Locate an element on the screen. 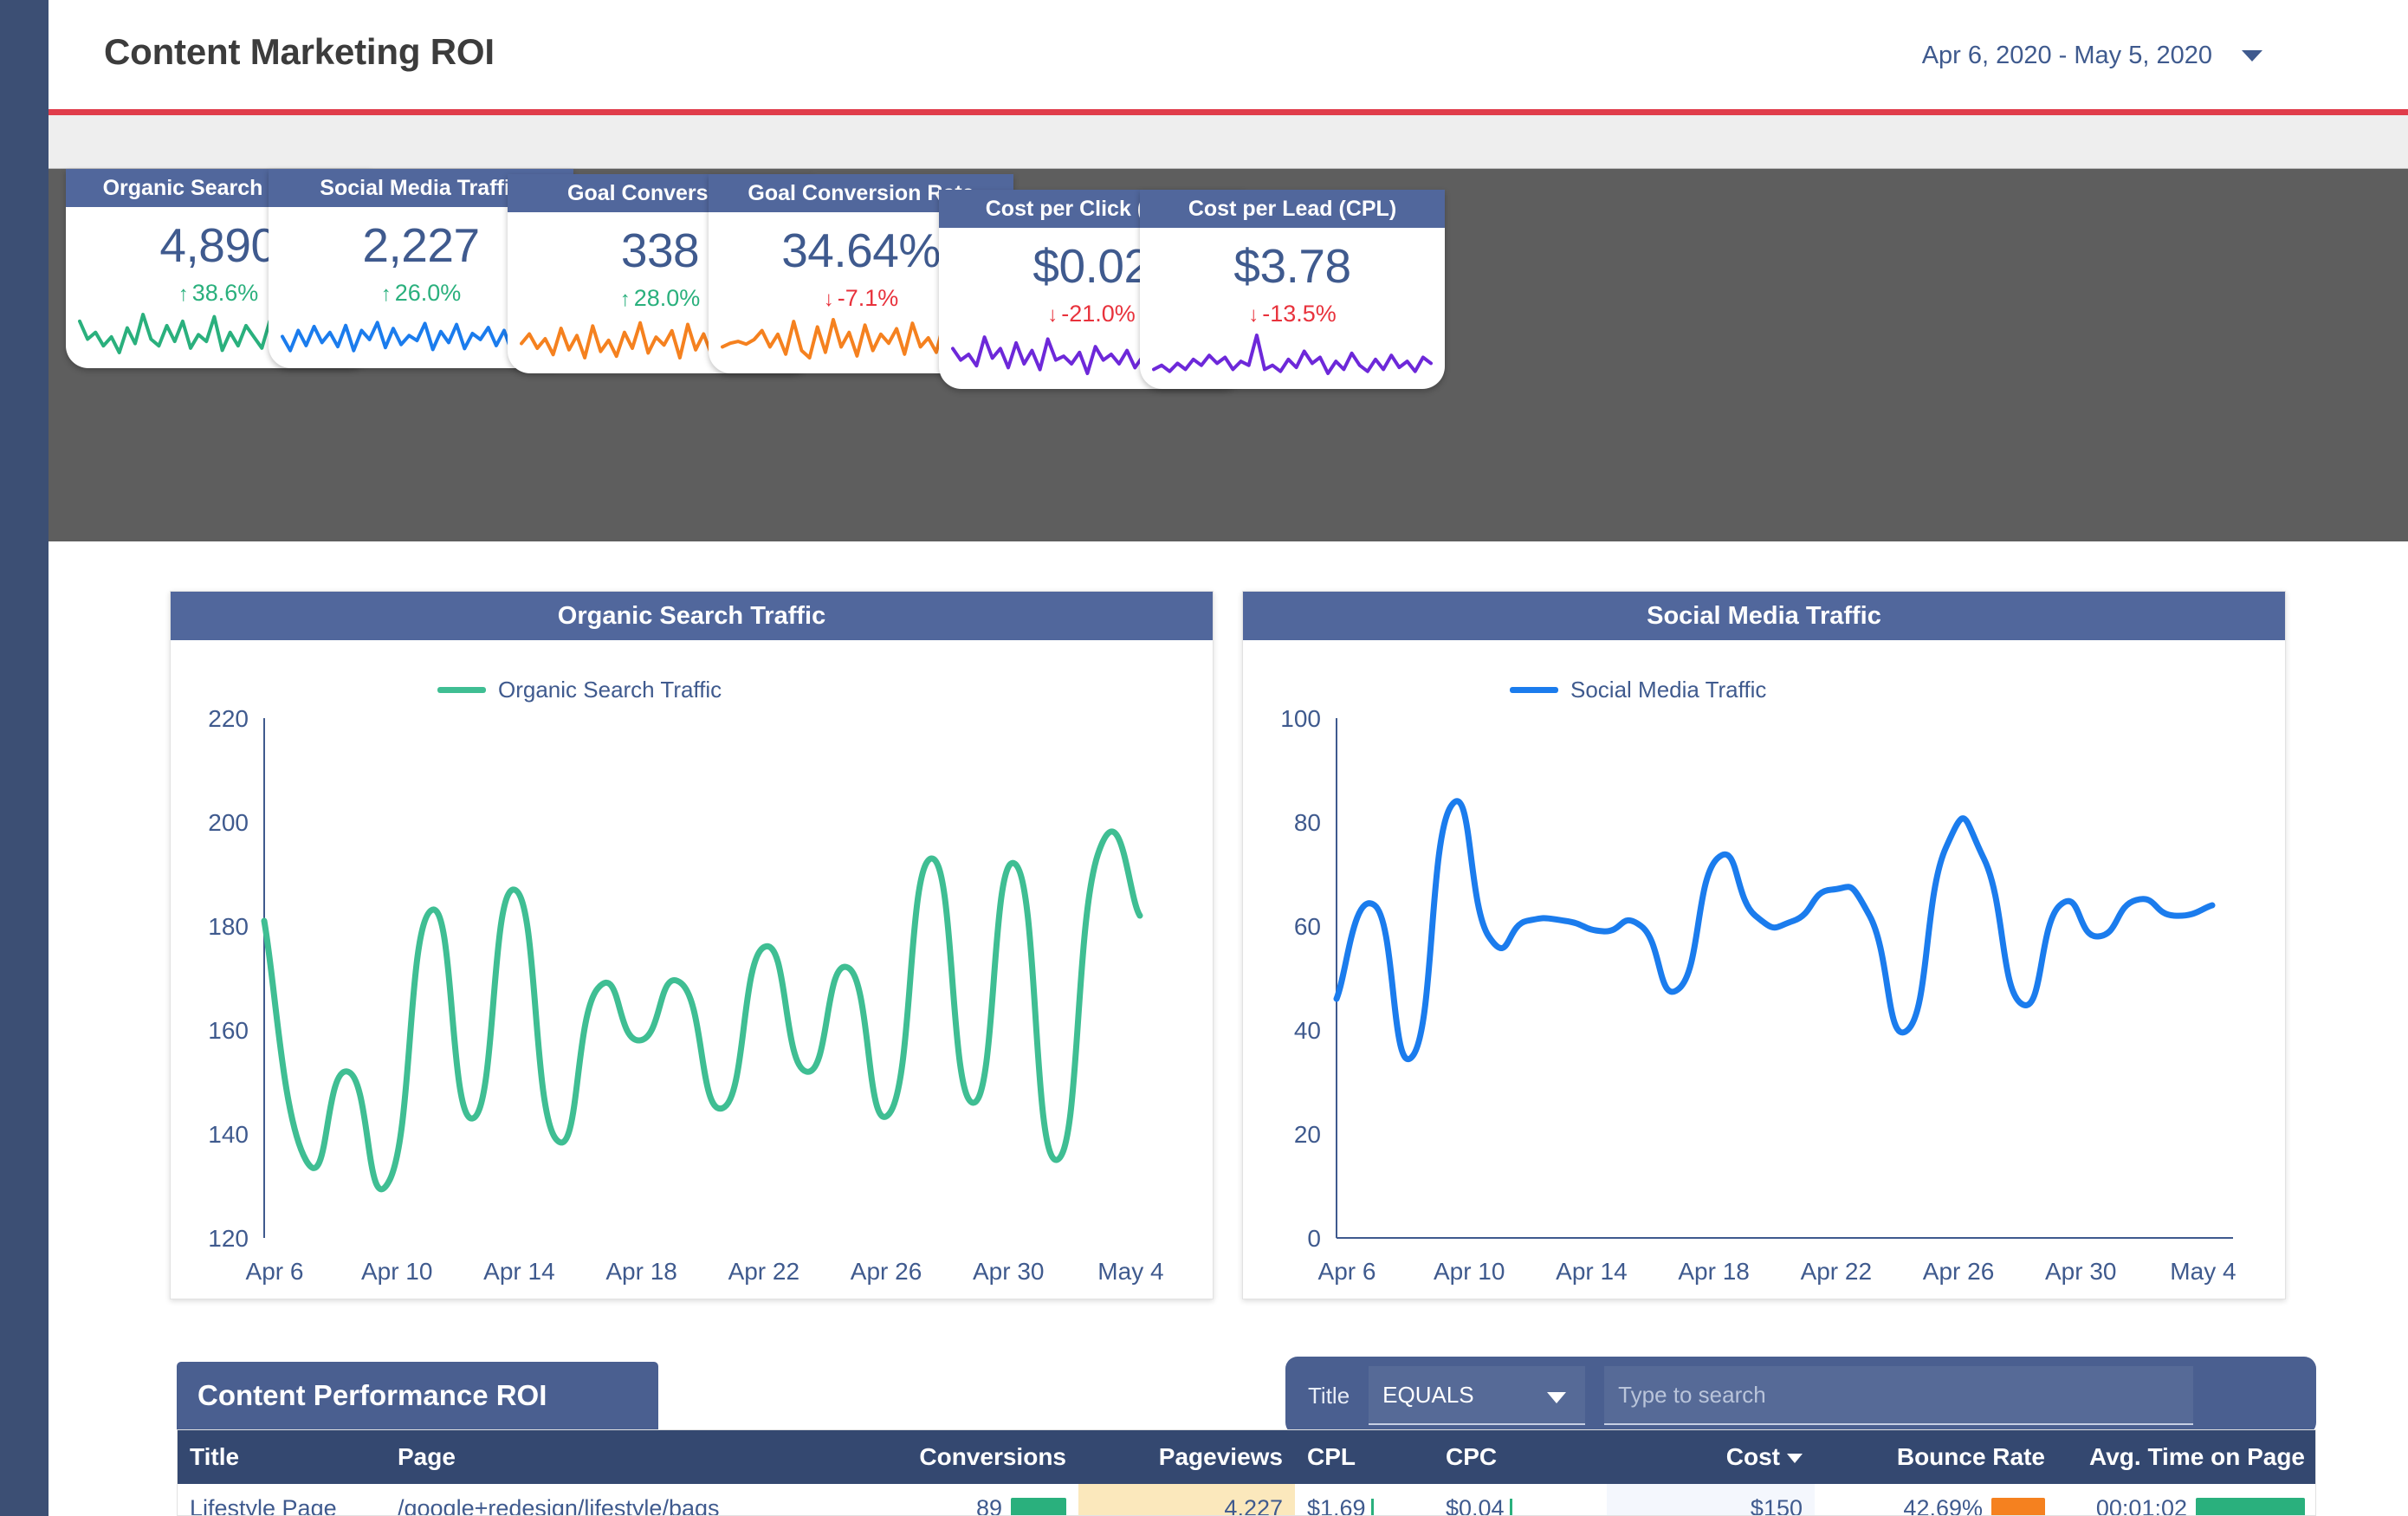  scorecard-delta-text: -13.5% is located at coordinates (1299, 314).